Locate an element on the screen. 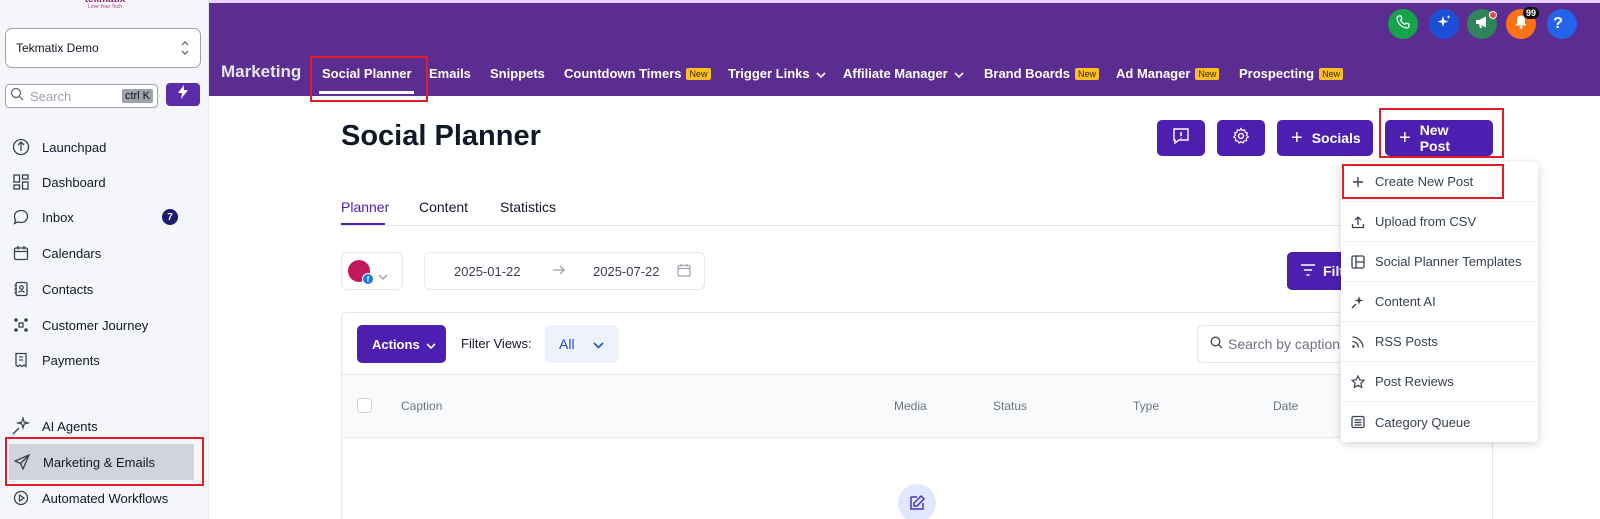 This screenshot has width=1600, height=519. calendar-icon is located at coordinates (684, 271).